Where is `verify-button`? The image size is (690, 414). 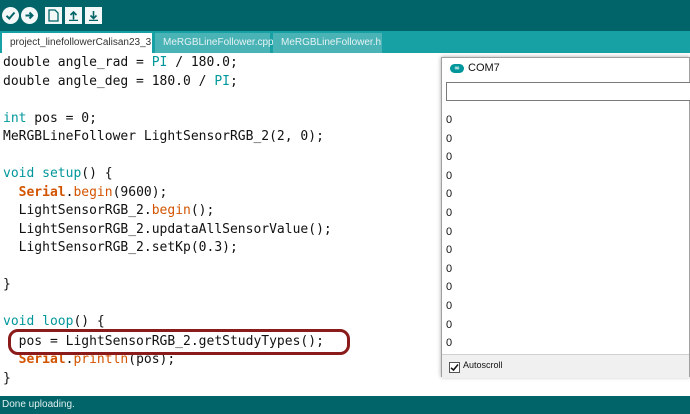 verify-button is located at coordinates (10, 15).